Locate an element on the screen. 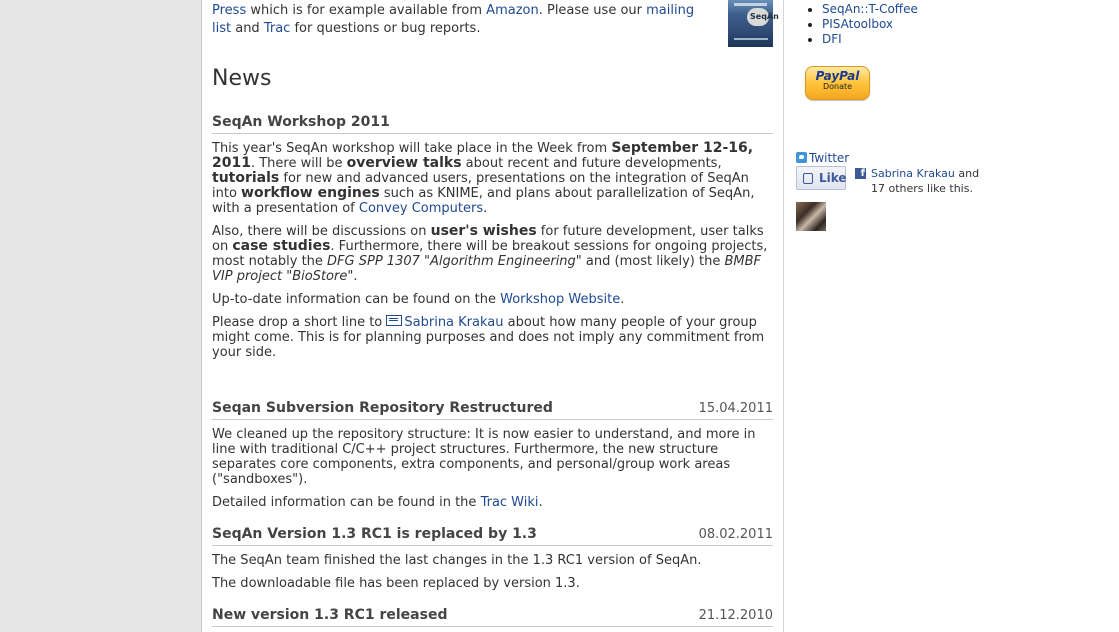 Image resolution: width=1119 pixels, height=632 pixels. facebook-like-text: Sabrina Krakau and 17 others like this. is located at coordinates (931, 181).